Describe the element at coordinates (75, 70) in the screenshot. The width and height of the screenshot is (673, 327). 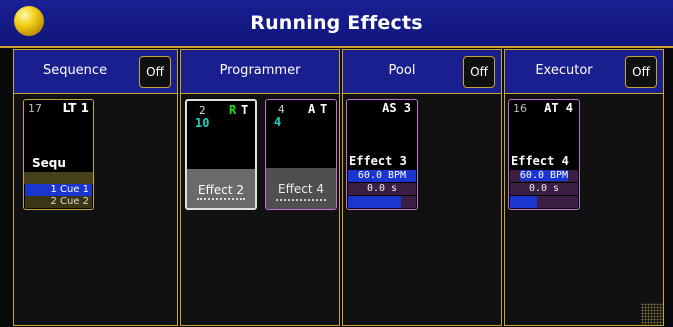
I see `sequence-label: Sequence` at that location.